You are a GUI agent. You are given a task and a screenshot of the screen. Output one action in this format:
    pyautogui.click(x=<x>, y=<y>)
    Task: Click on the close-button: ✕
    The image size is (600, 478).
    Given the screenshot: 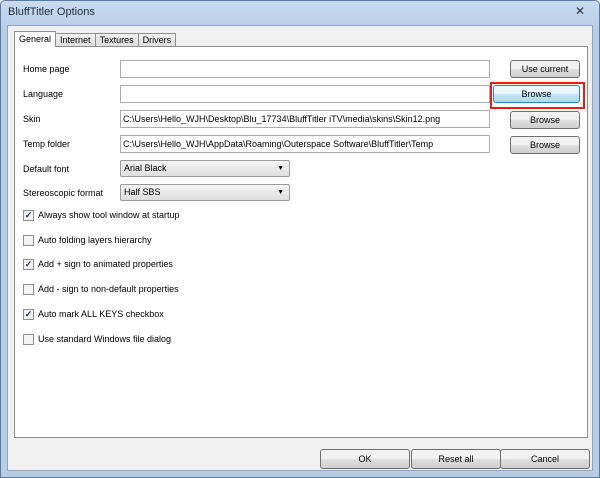 What is the action you would take?
    pyautogui.click(x=580, y=10)
    